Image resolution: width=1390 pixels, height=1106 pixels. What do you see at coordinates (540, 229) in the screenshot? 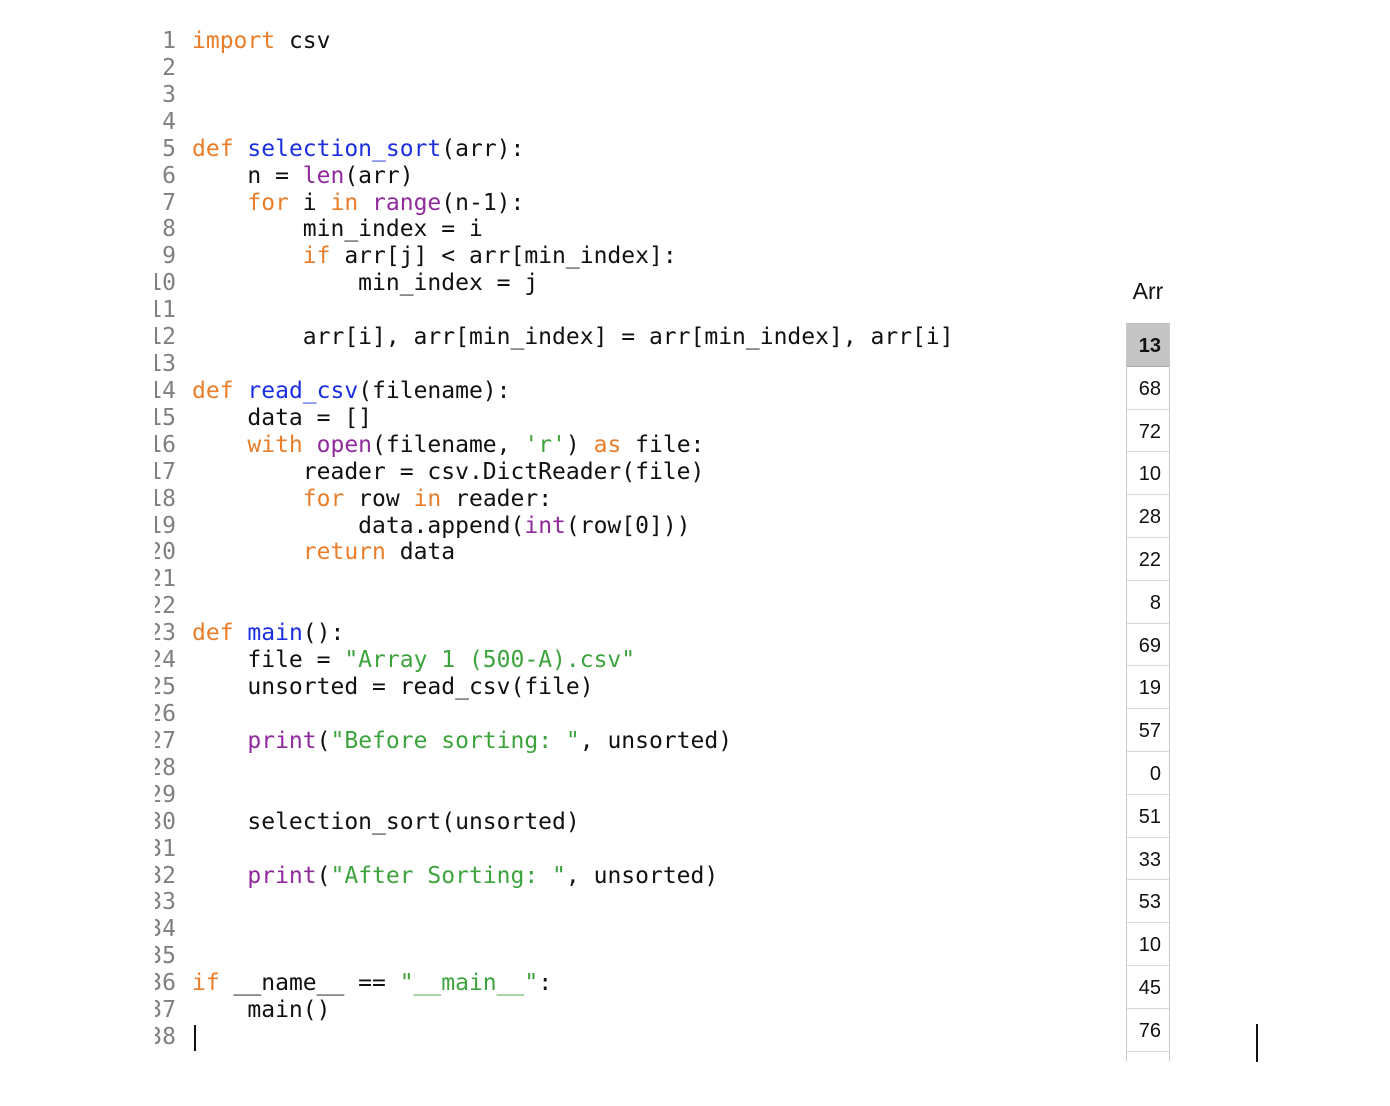
I see `code-line: 8 min_index = i` at bounding box center [540, 229].